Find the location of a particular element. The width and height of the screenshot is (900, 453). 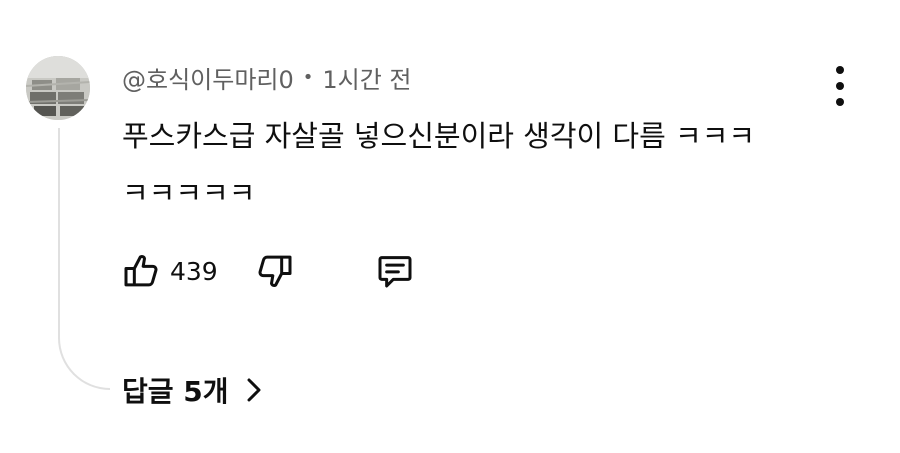

thumbs-up-icon is located at coordinates (141, 271).